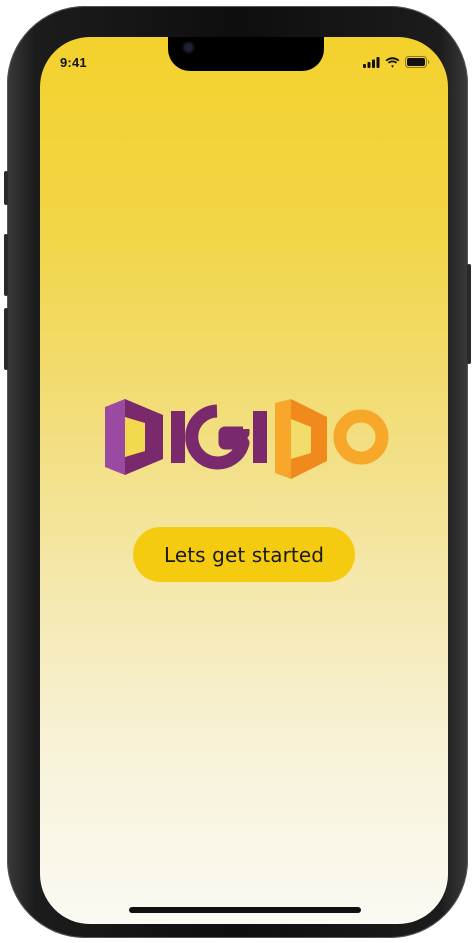  What do you see at coordinates (361, 437) in the screenshot?
I see `logo-letter-o` at bounding box center [361, 437].